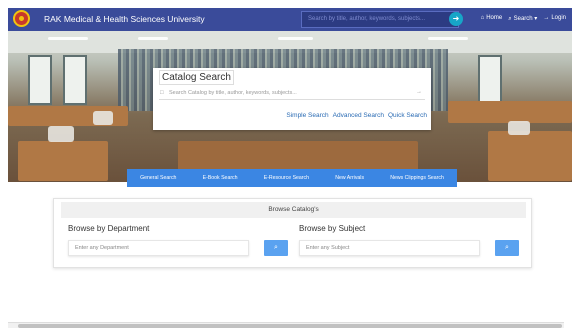 Image resolution: width=572 pixels, height=329 pixels. I want to click on tab-news-clippings-search: News Clippings Search, so click(417, 178).